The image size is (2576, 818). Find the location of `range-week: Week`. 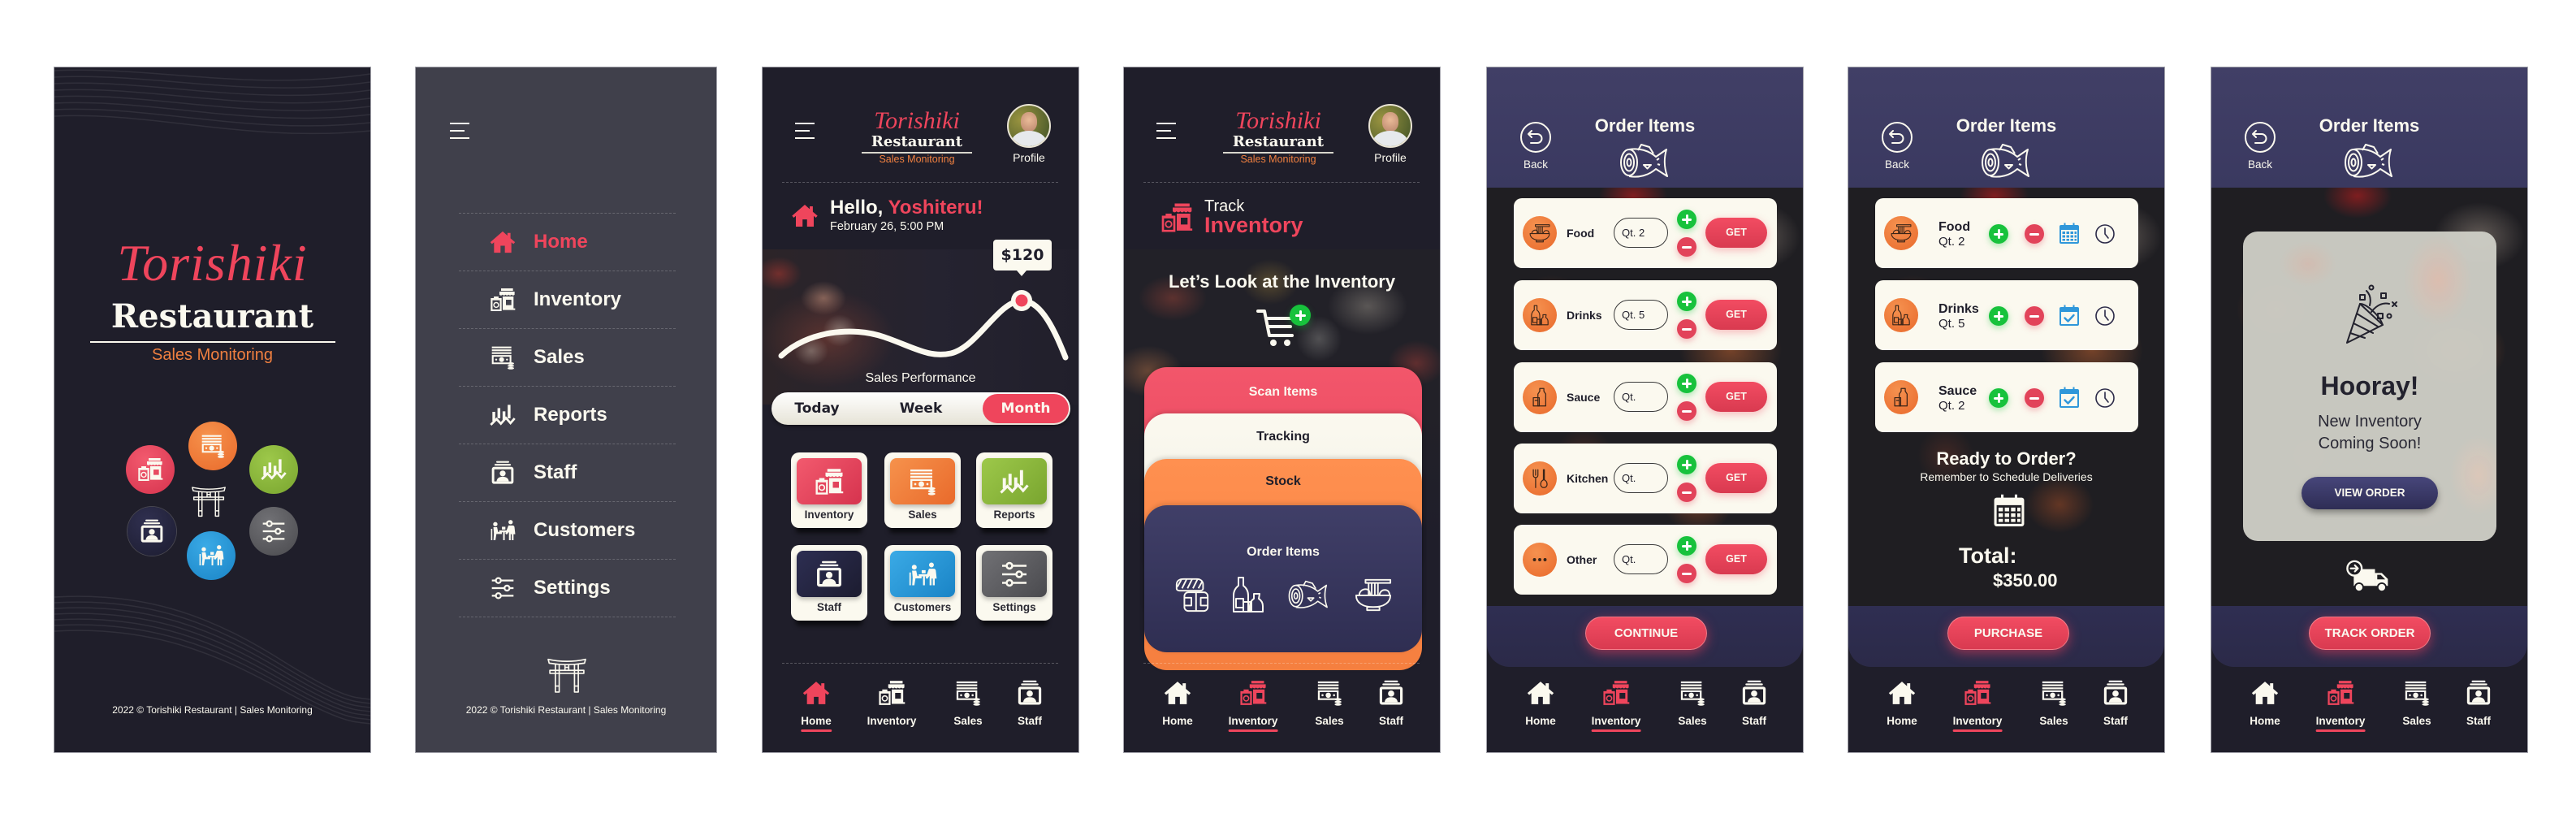

range-week: Week is located at coordinates (921, 409).